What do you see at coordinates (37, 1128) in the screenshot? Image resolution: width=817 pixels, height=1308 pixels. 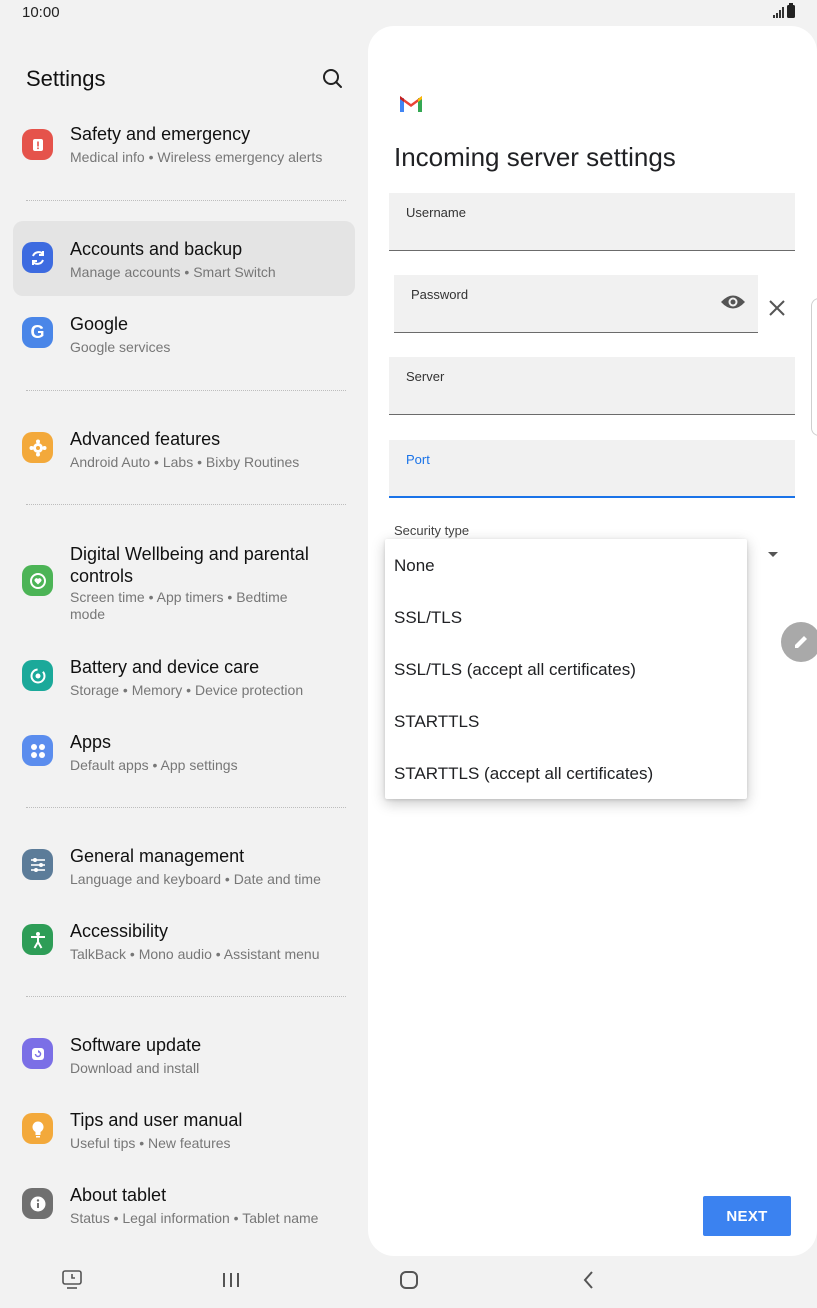 I see `bulb-icon` at bounding box center [37, 1128].